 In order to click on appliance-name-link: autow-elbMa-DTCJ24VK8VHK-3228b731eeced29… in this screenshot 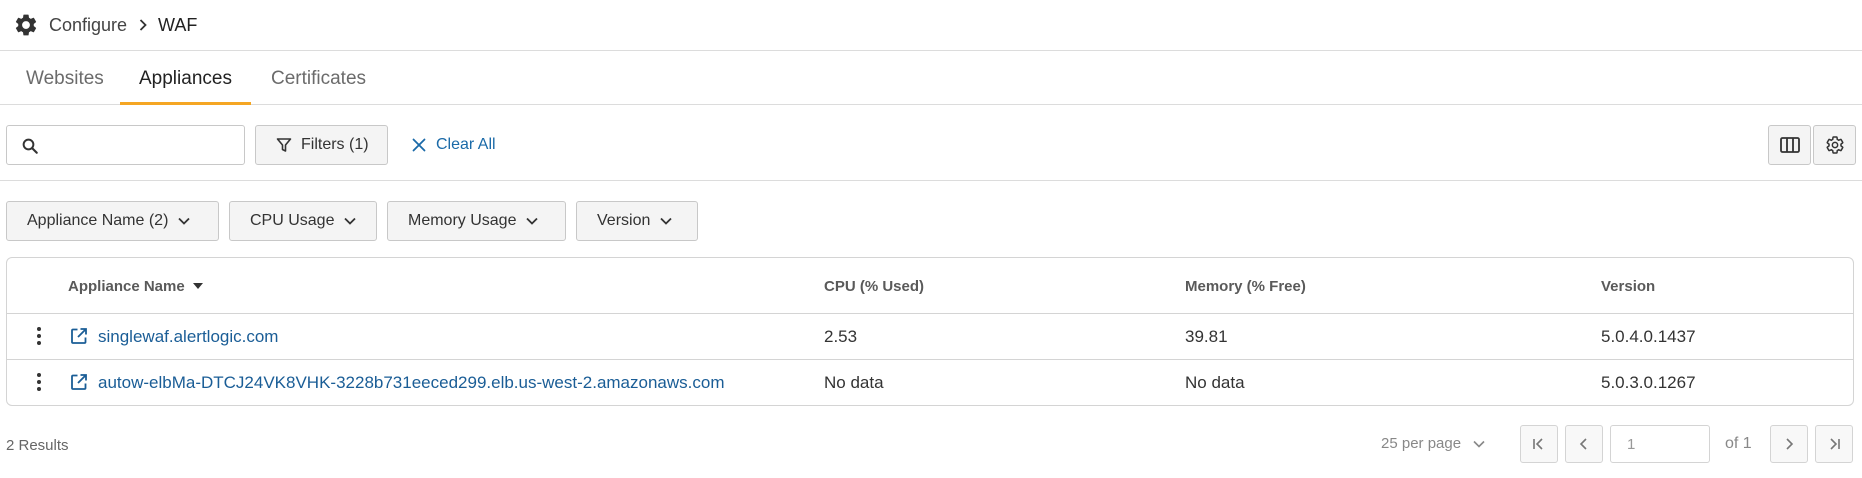, I will do `click(411, 382)`.